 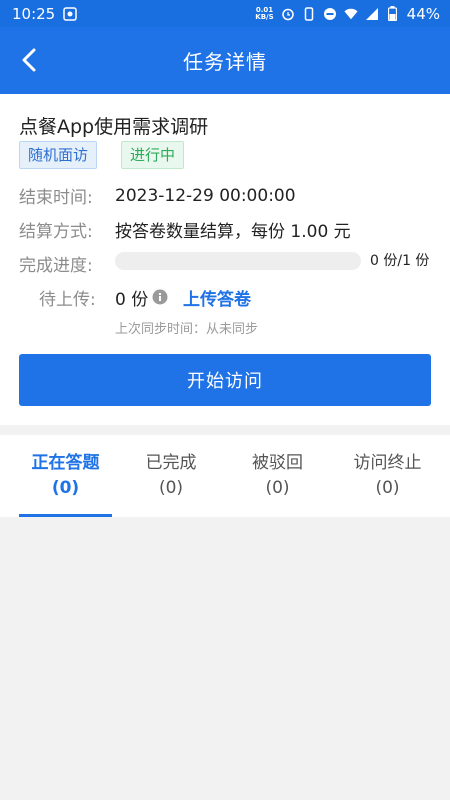 I want to click on status-bar: 10:25 0.01 KB/S 44%, so click(x=225, y=13).